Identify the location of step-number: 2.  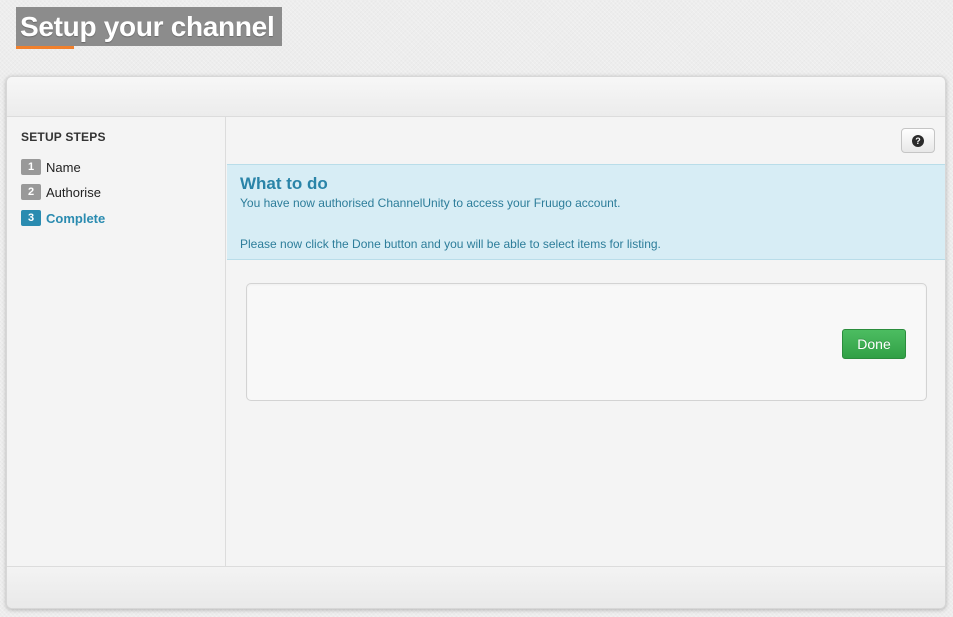
(31, 192).